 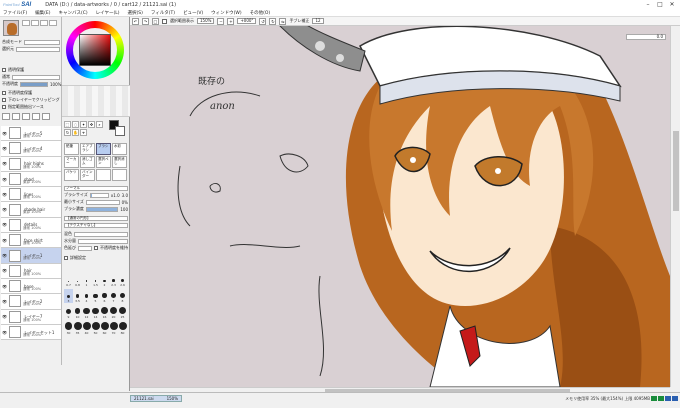 What do you see at coordinates (36, 116) in the screenshot?
I see `clear-layer-icon` at bounding box center [36, 116].